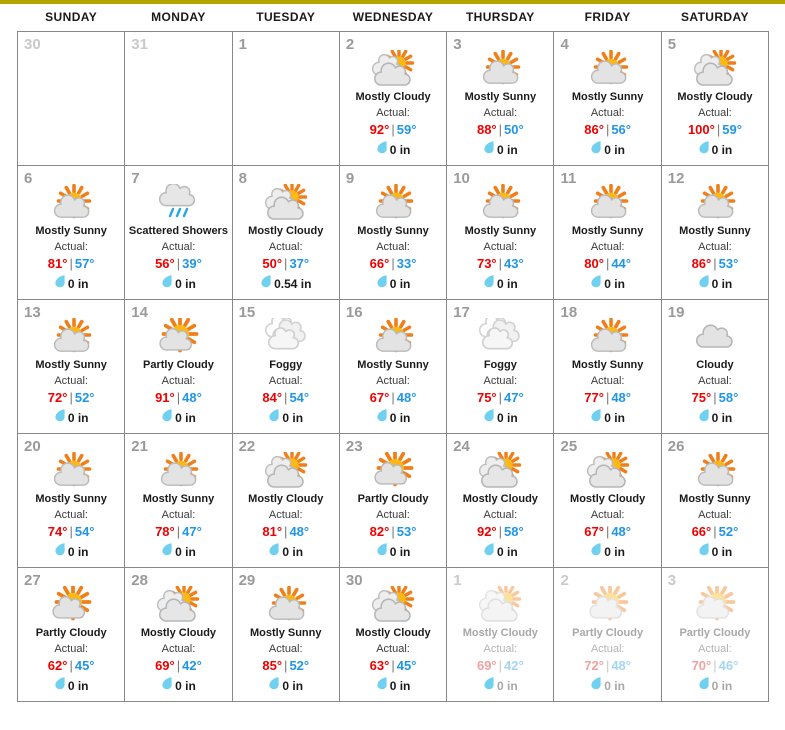 The width and height of the screenshot is (785, 730). What do you see at coordinates (286, 532) in the screenshot?
I see `temperature-range: 81° | 48°` at bounding box center [286, 532].